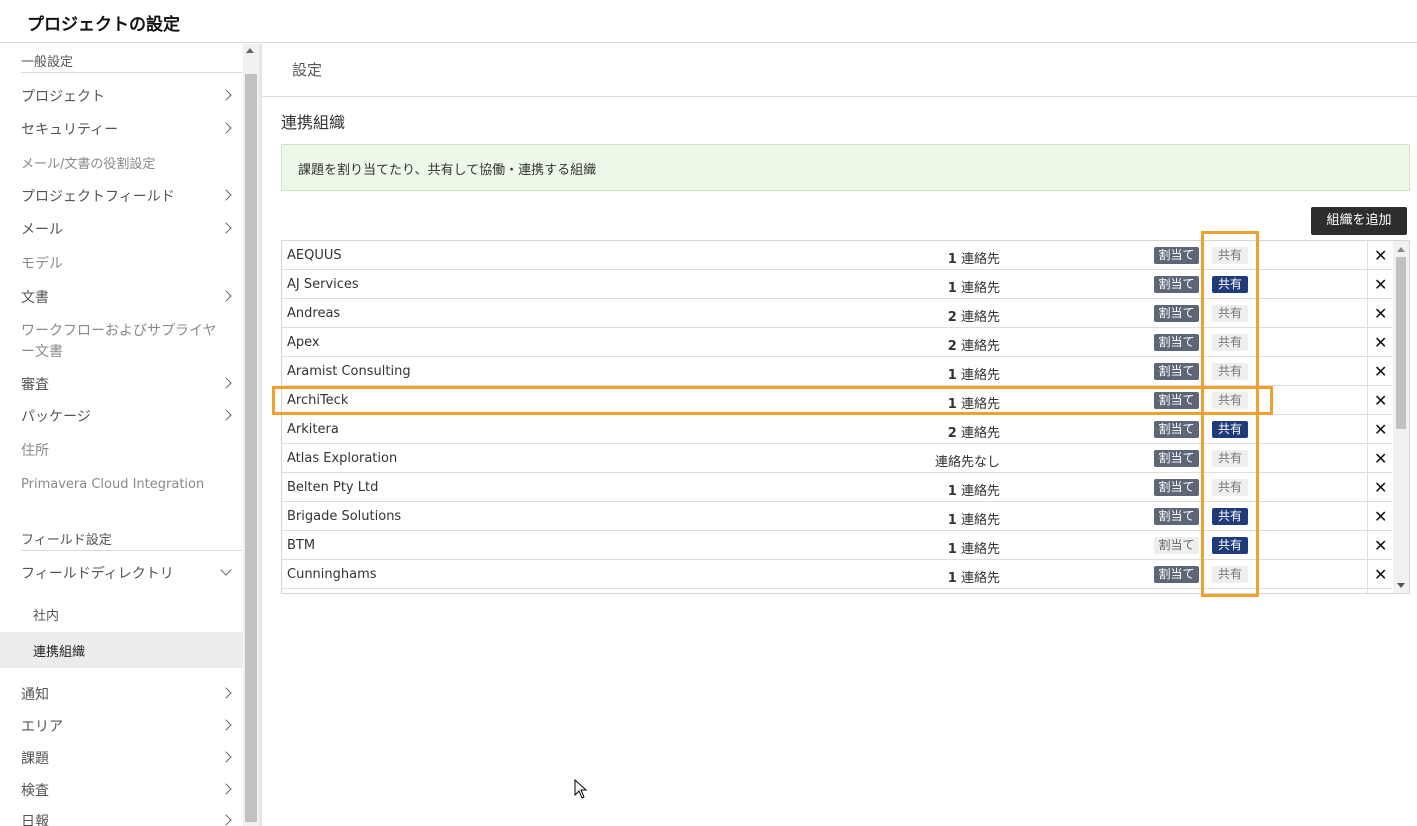 The height and width of the screenshot is (826, 1417). Describe the element at coordinates (121, 98) in the screenshot. I see `sidebar-item-project: プロジェクト` at that location.